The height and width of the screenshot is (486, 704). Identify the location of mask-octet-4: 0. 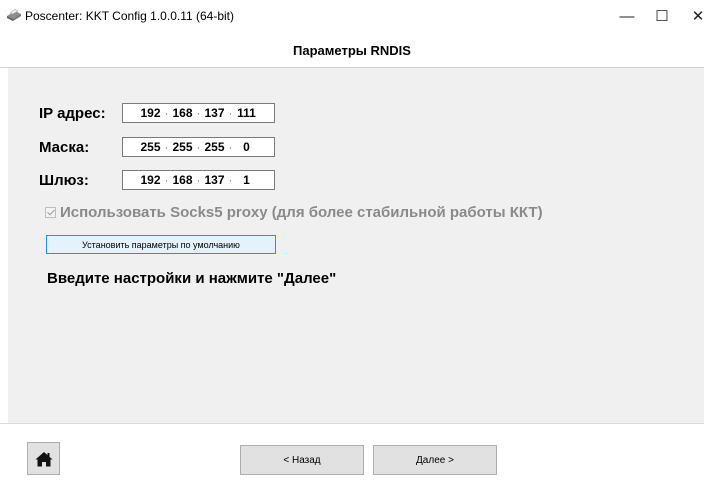
(246, 147).